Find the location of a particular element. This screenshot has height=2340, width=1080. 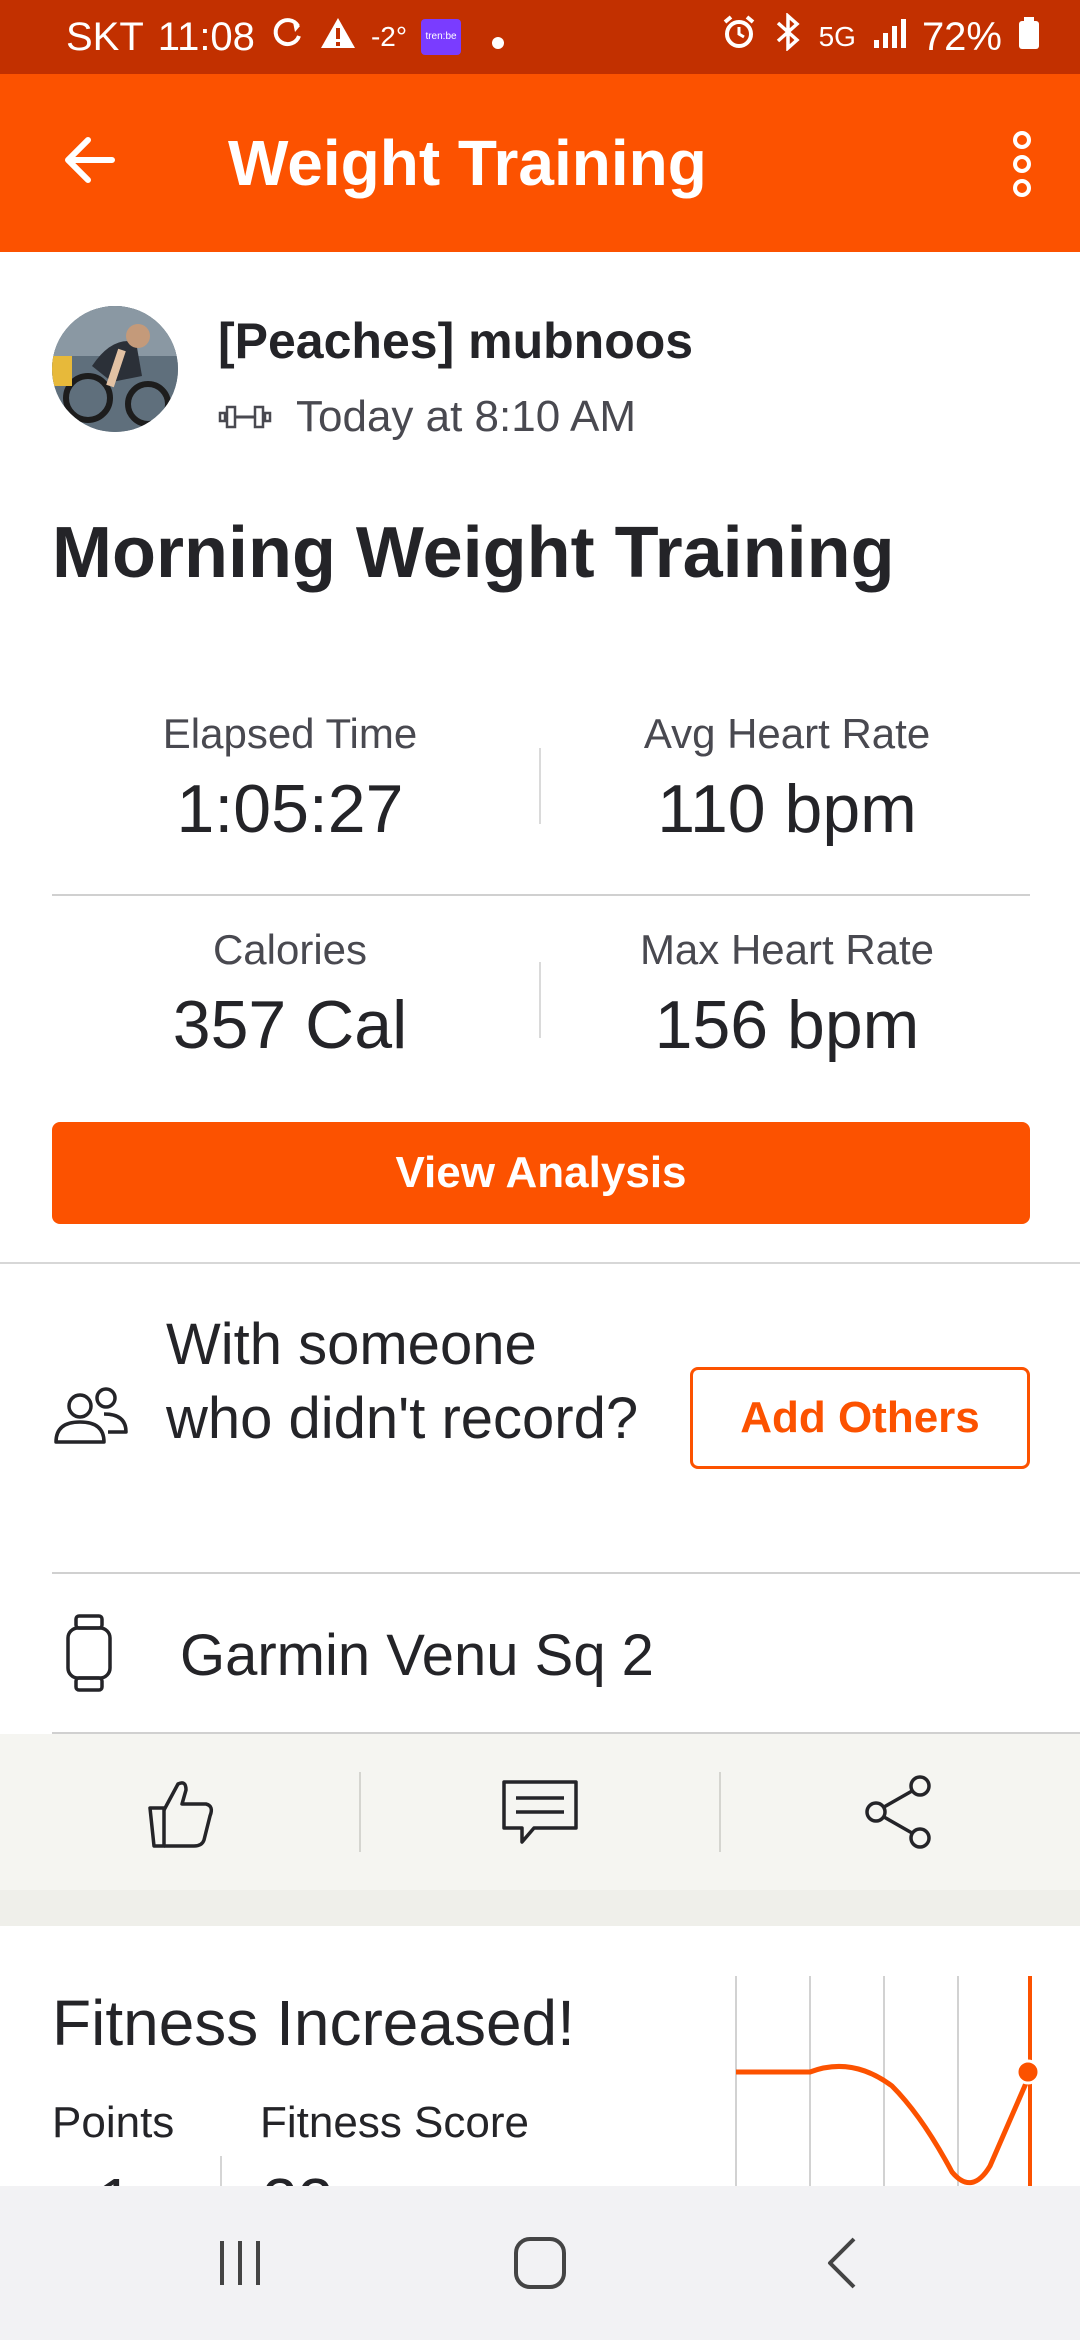

stat-label: Max Heart Rate is located at coordinates (787, 949).